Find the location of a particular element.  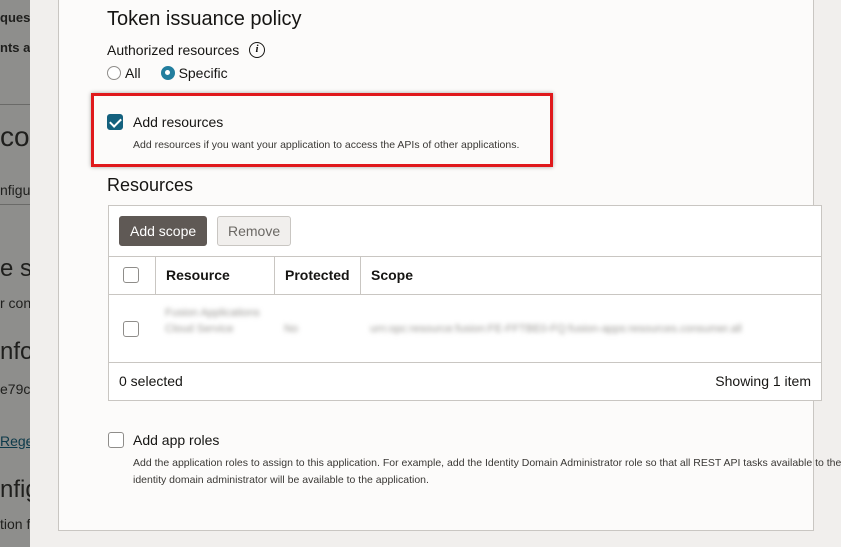

radio-all-option: All is located at coordinates (124, 73).